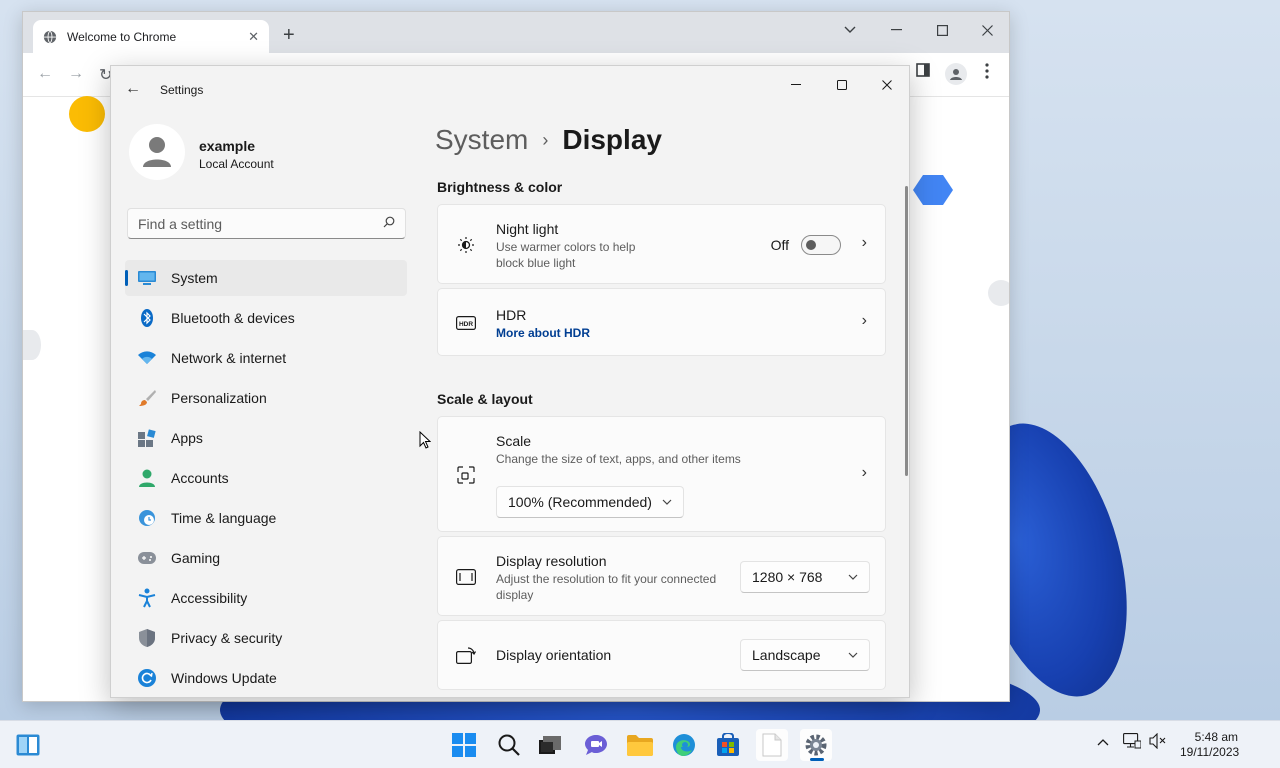 Image resolution: width=1280 pixels, height=768 pixels. Describe the element at coordinates (466, 577) in the screenshot. I see `resolution-icon` at that location.